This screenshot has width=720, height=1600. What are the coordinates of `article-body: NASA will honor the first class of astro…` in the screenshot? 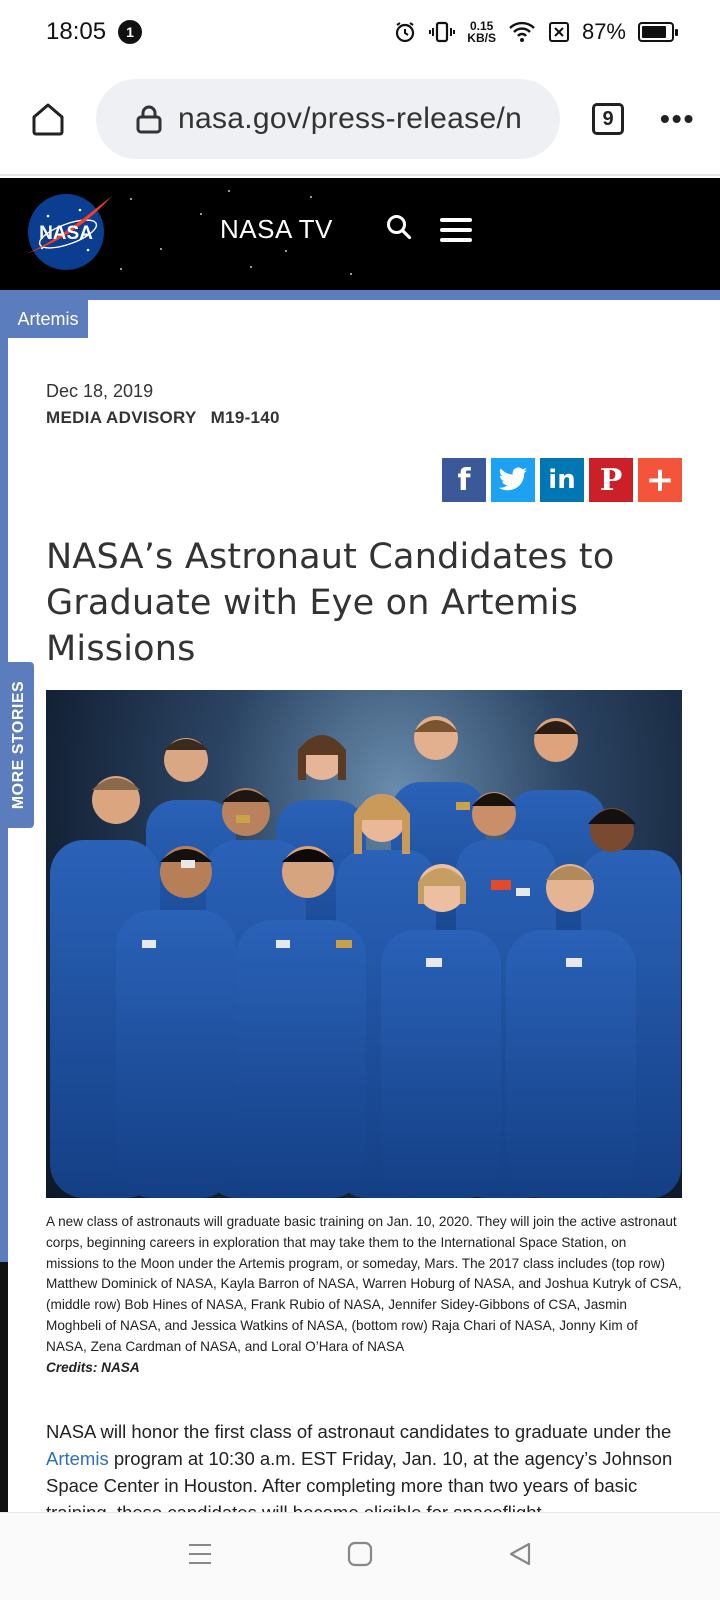 It's located at (366, 1472).